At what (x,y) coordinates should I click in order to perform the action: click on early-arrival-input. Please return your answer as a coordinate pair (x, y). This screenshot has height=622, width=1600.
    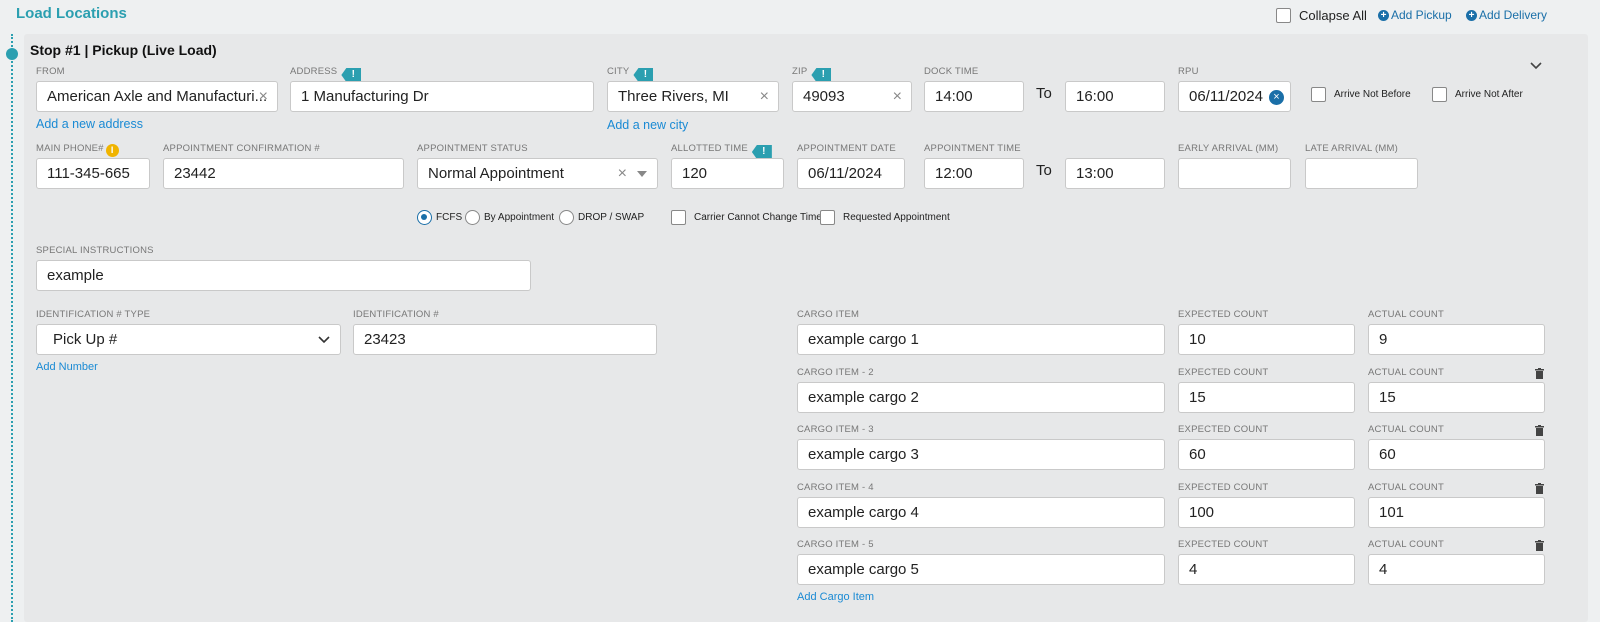
    Looking at the image, I should click on (1234, 173).